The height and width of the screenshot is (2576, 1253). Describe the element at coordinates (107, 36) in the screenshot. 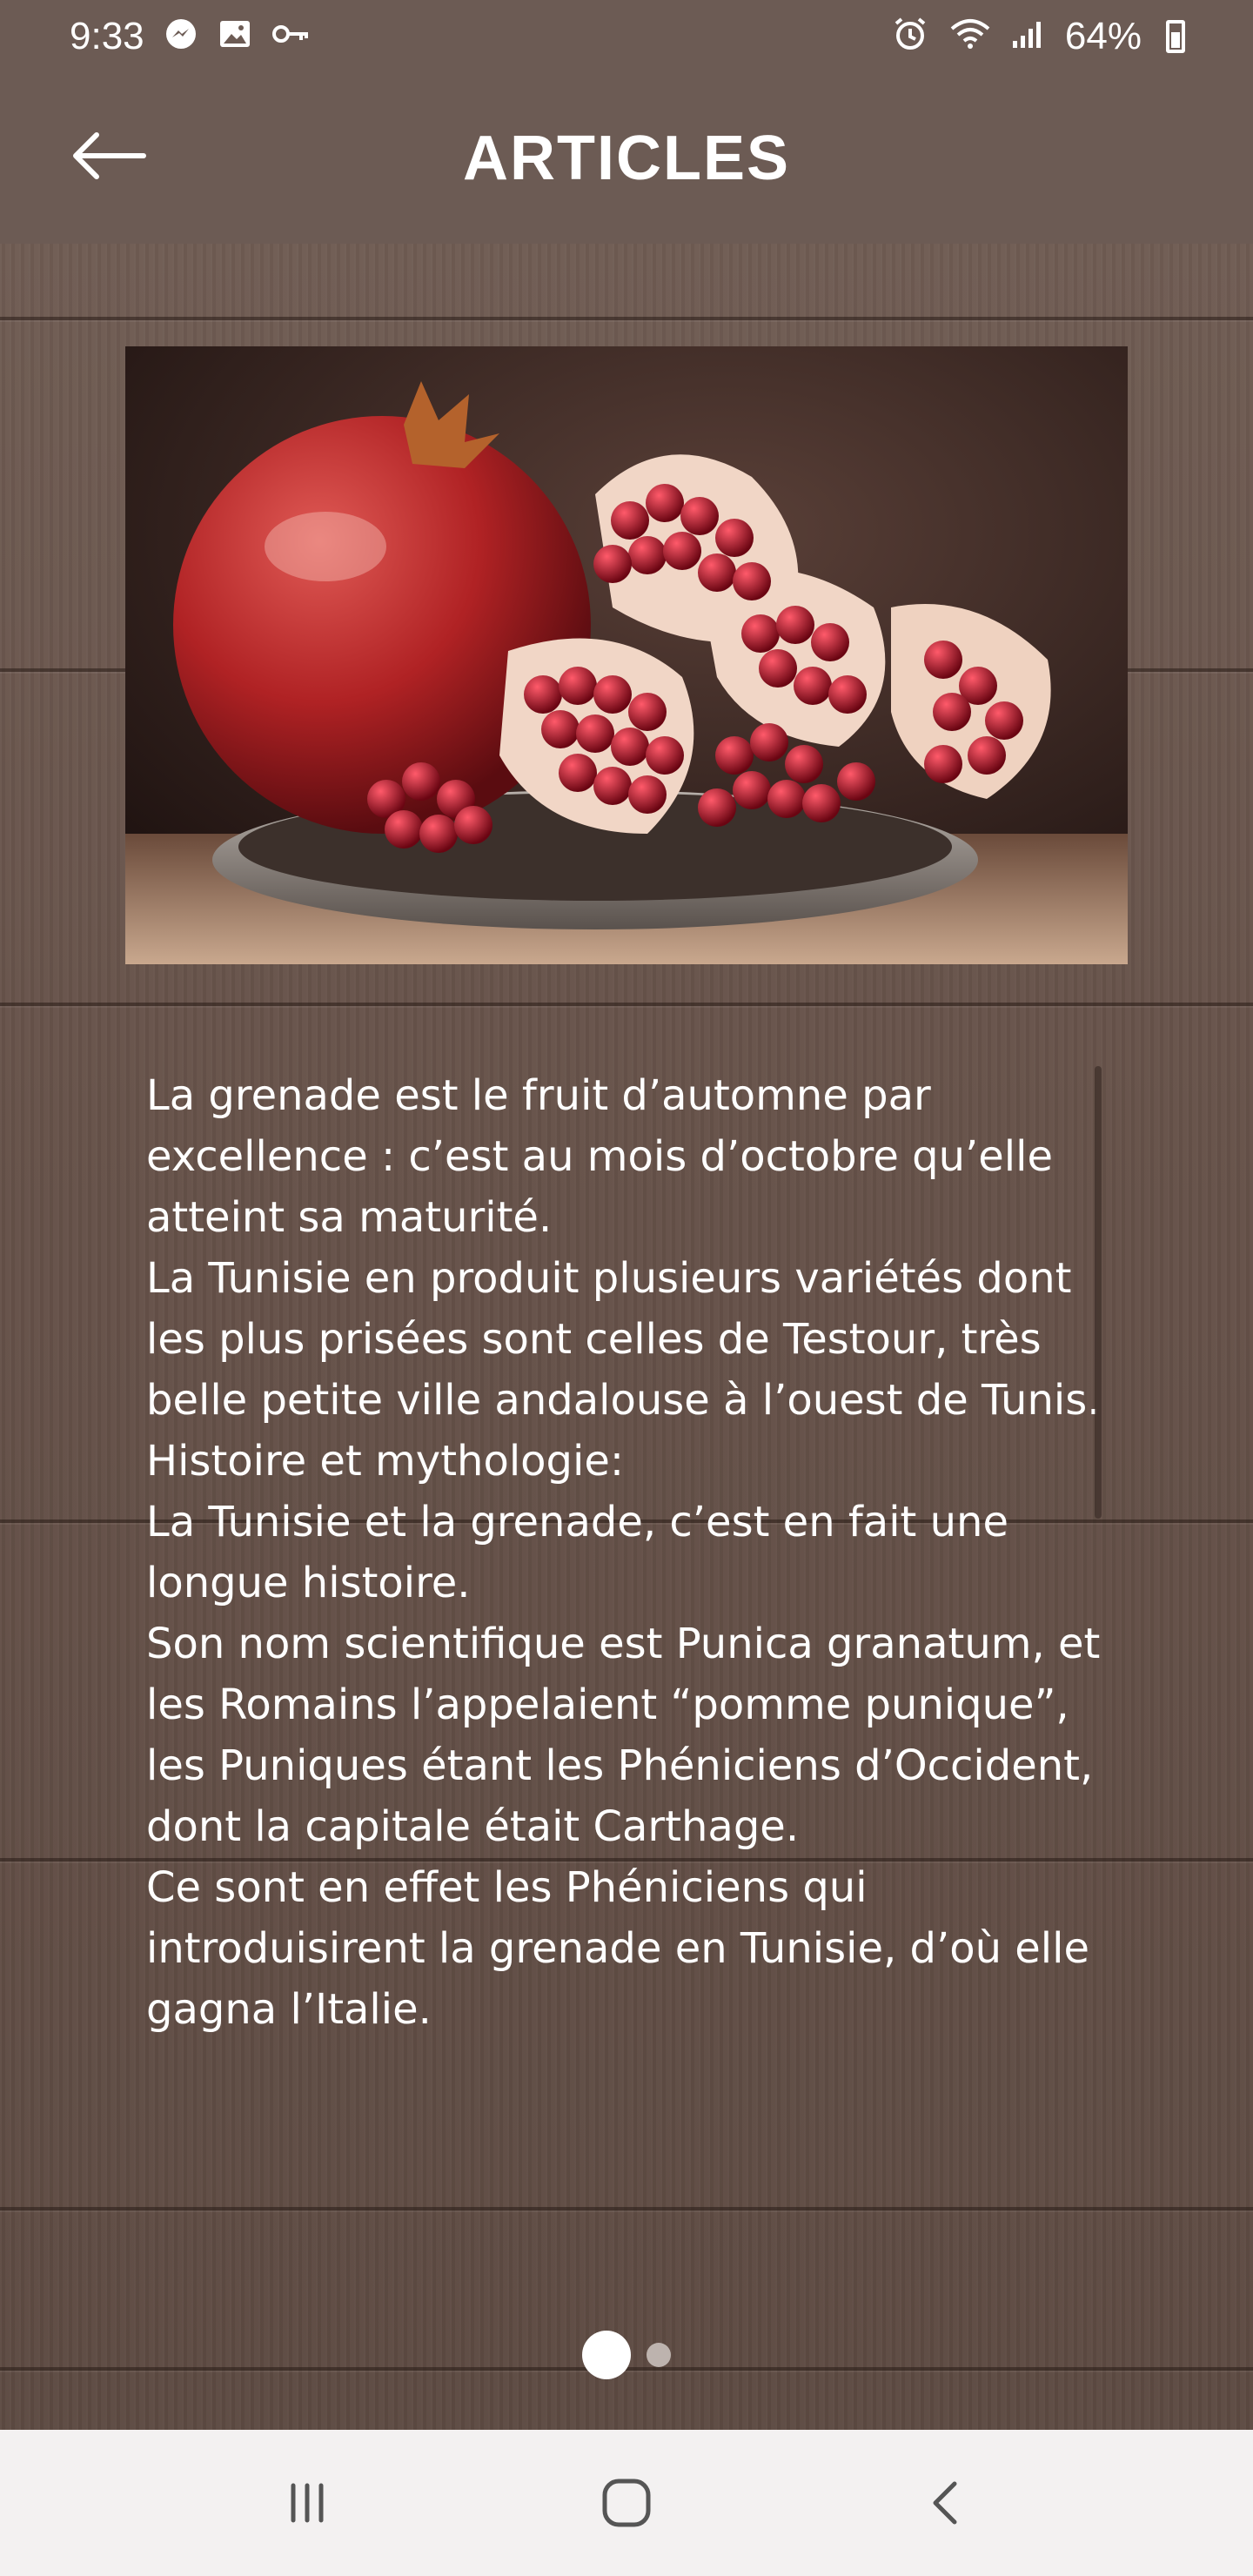

I see `status-time: 9:33` at that location.